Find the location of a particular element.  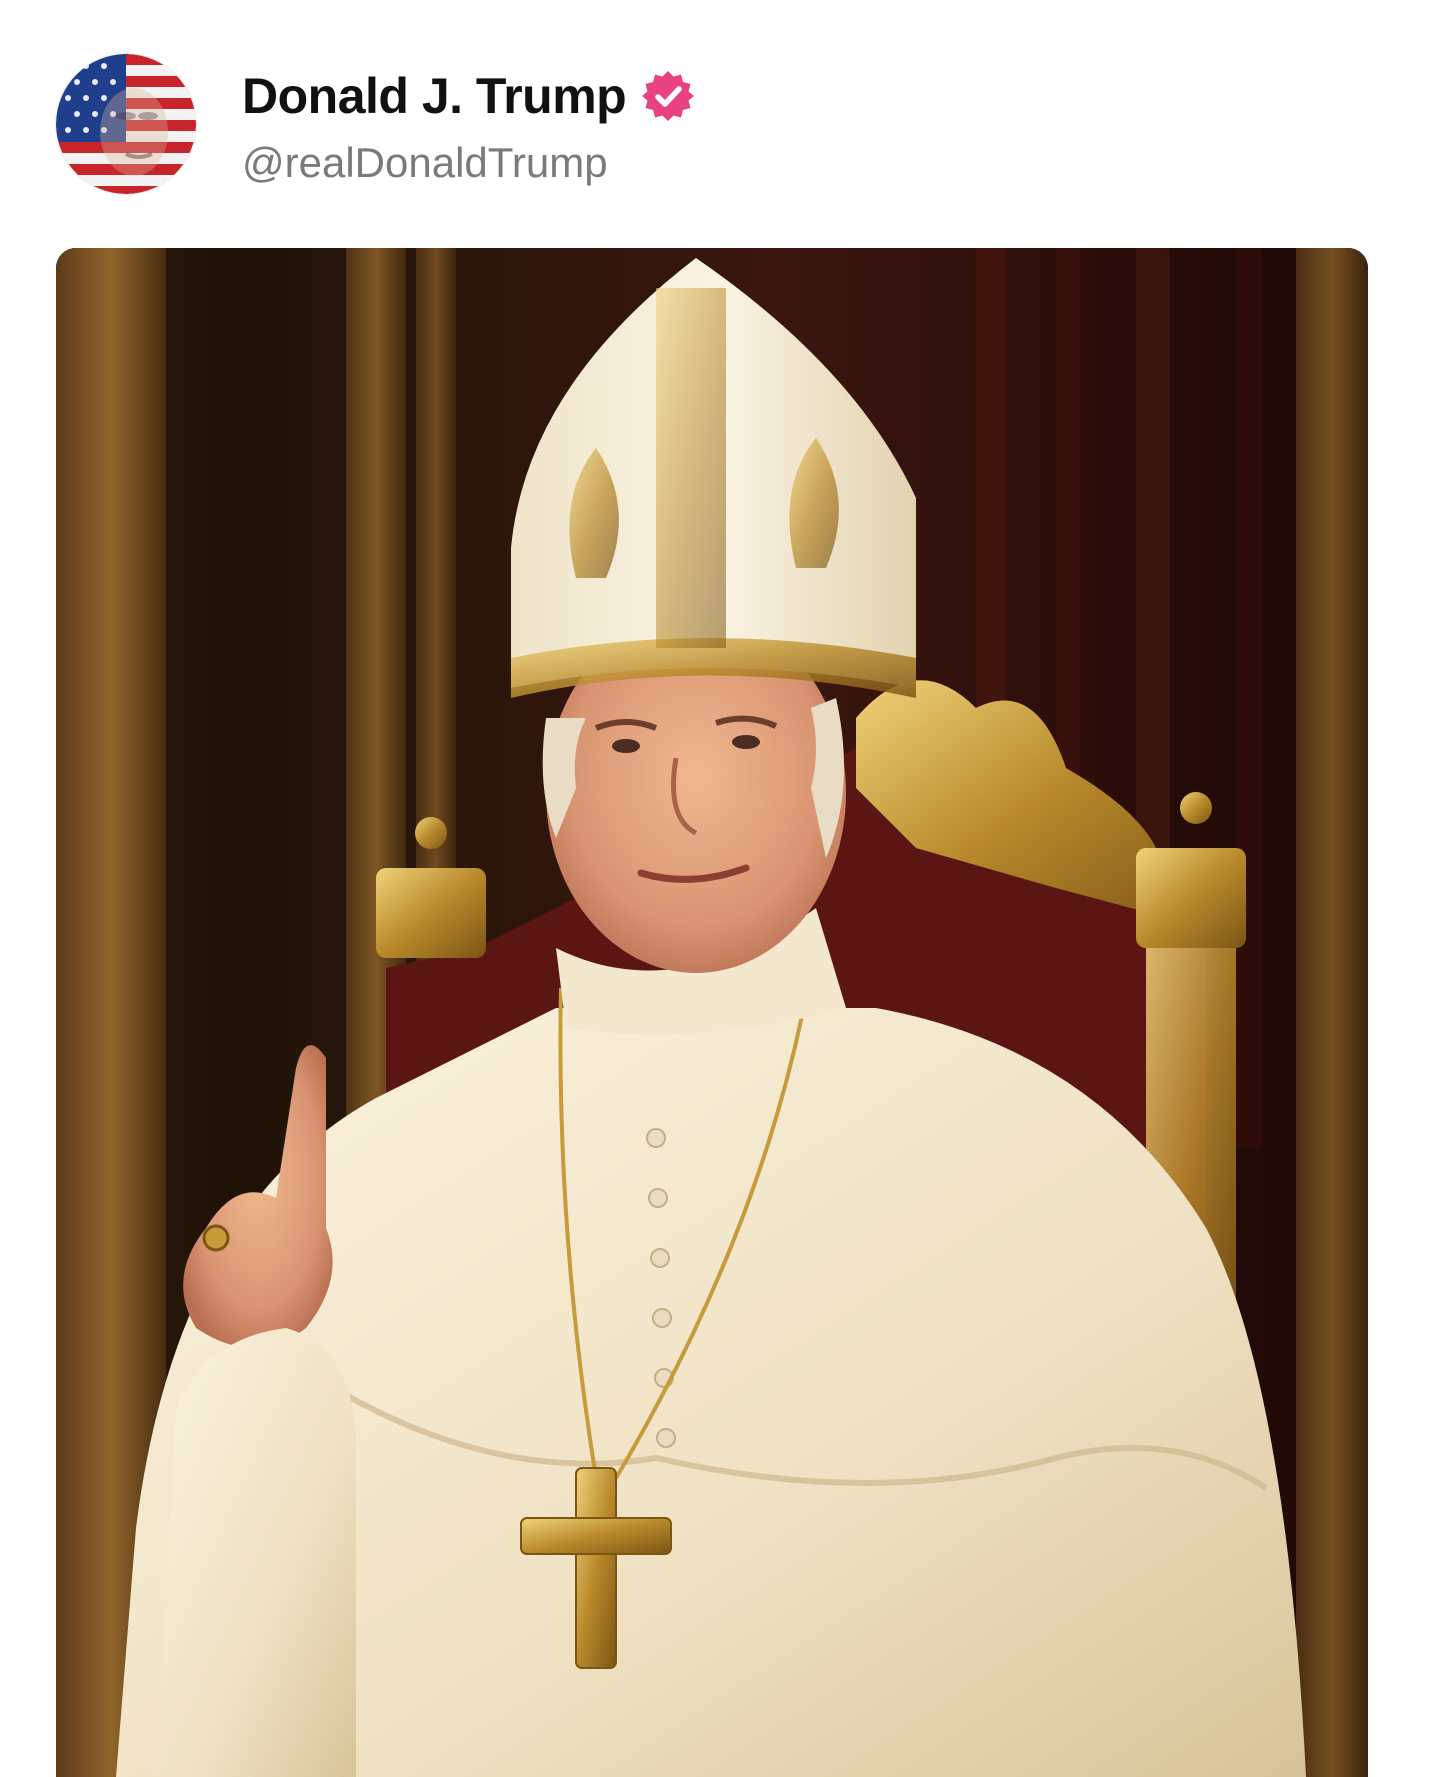

avatar-flag-portrait-icon is located at coordinates (126, 124).